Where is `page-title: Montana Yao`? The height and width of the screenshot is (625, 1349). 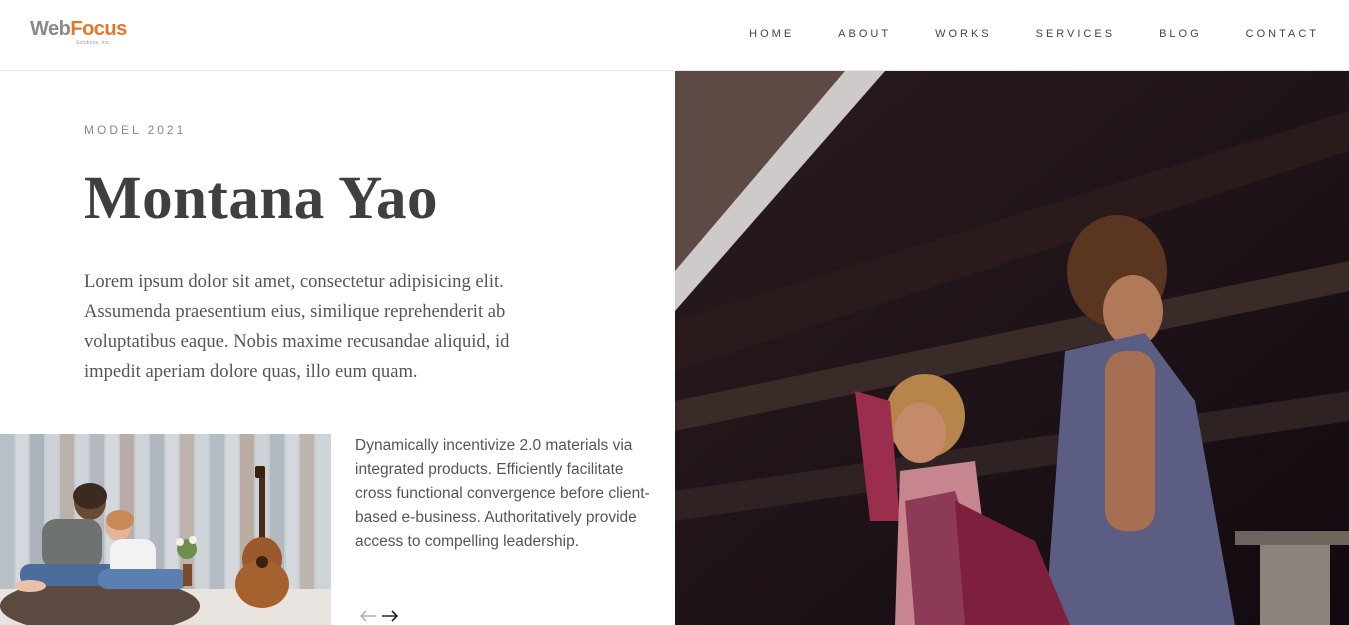 page-title: Montana Yao is located at coordinates (261, 198).